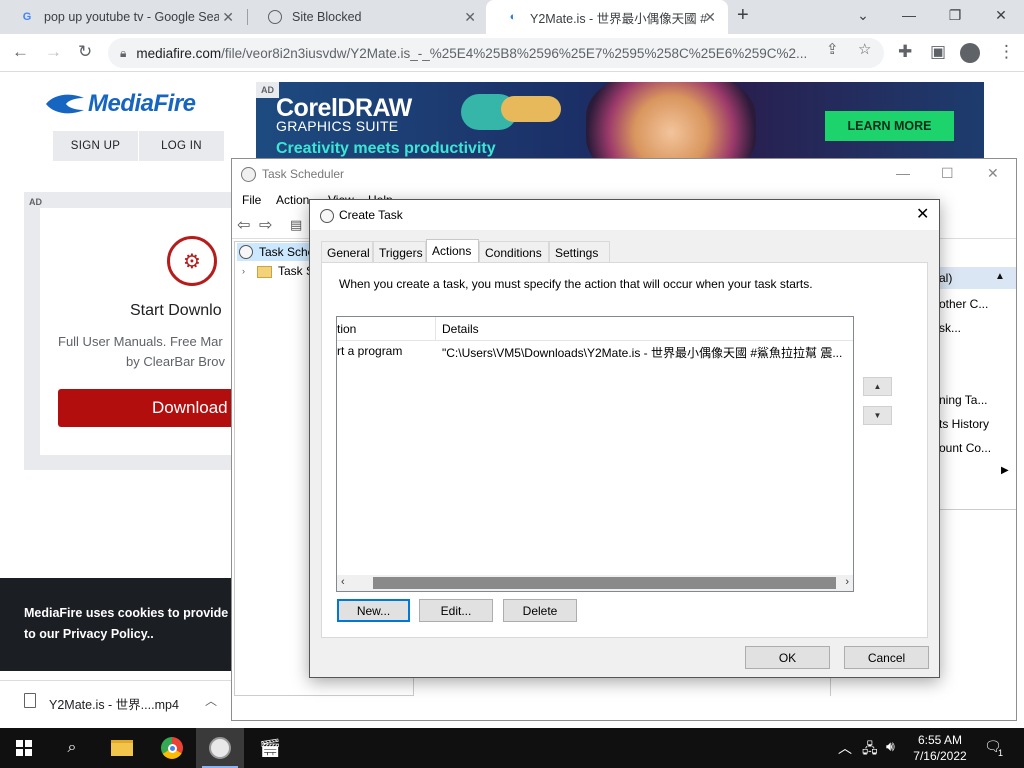 The image size is (1024, 768). I want to click on mediafire-wordmark: MediaFire, so click(142, 103).